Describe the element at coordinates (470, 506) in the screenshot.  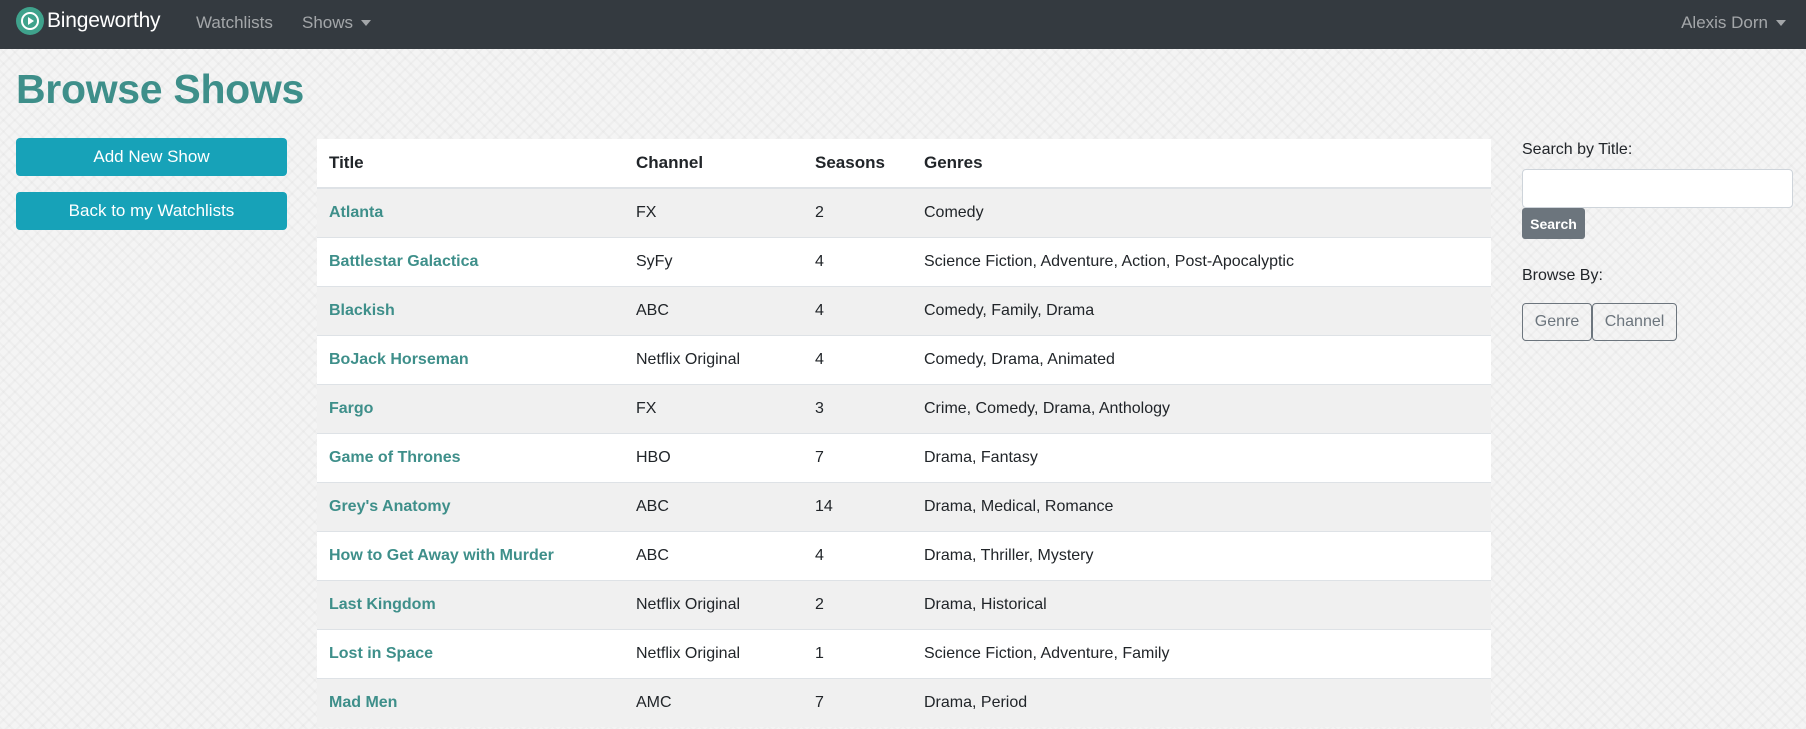
I see `show-title-link: Grey's Anatomy` at that location.